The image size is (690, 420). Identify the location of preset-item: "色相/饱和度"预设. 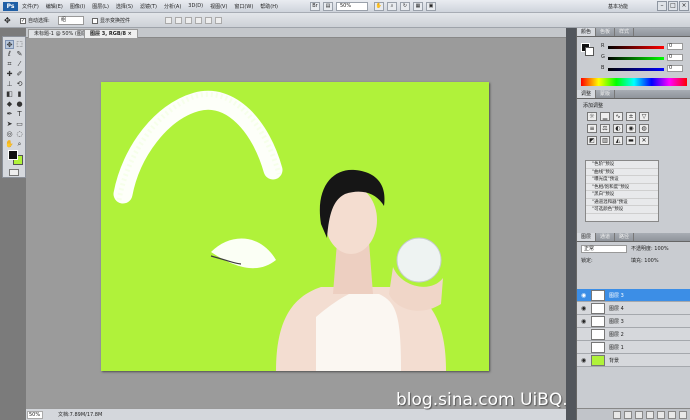
(622, 187).